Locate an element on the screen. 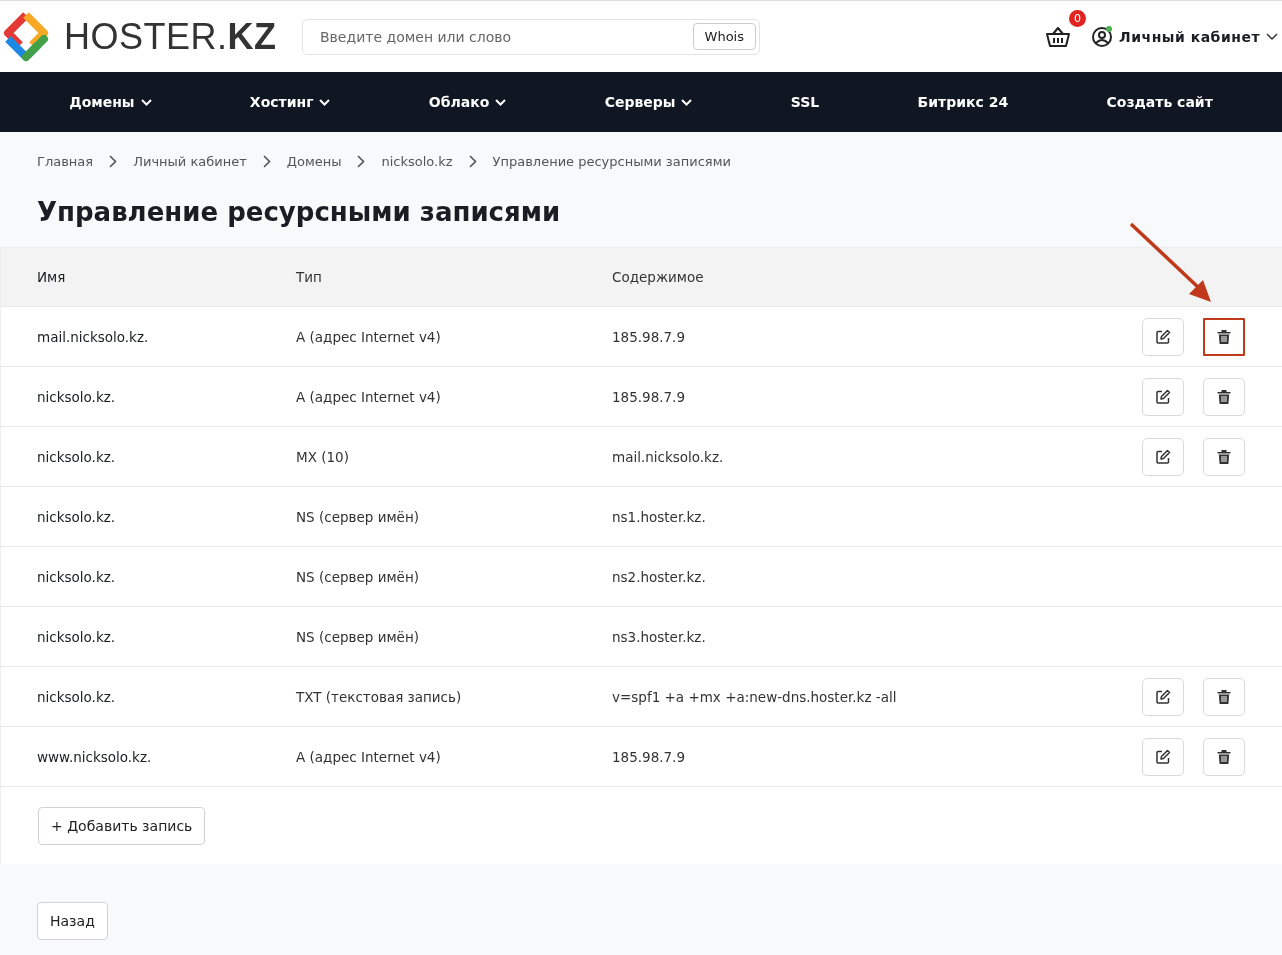 This screenshot has width=1282, height=955. back-button: Назад is located at coordinates (72, 921).